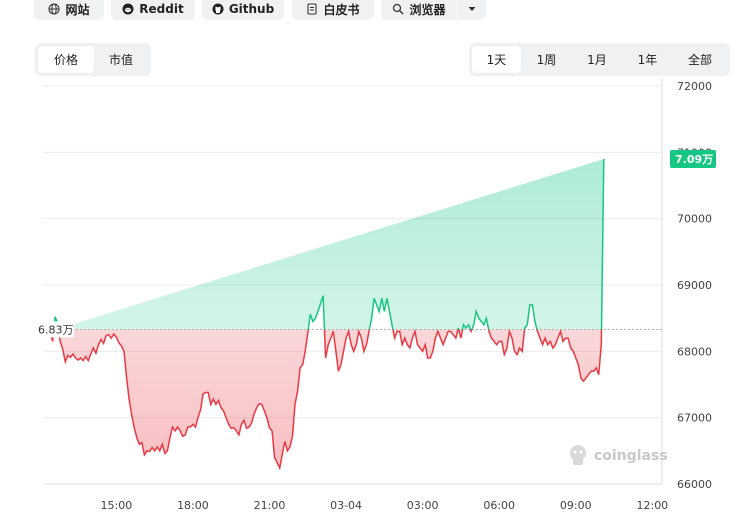 This screenshot has height=530, width=736. Describe the element at coordinates (423, 505) in the screenshot. I see `x-tick-label: 03:00` at that location.